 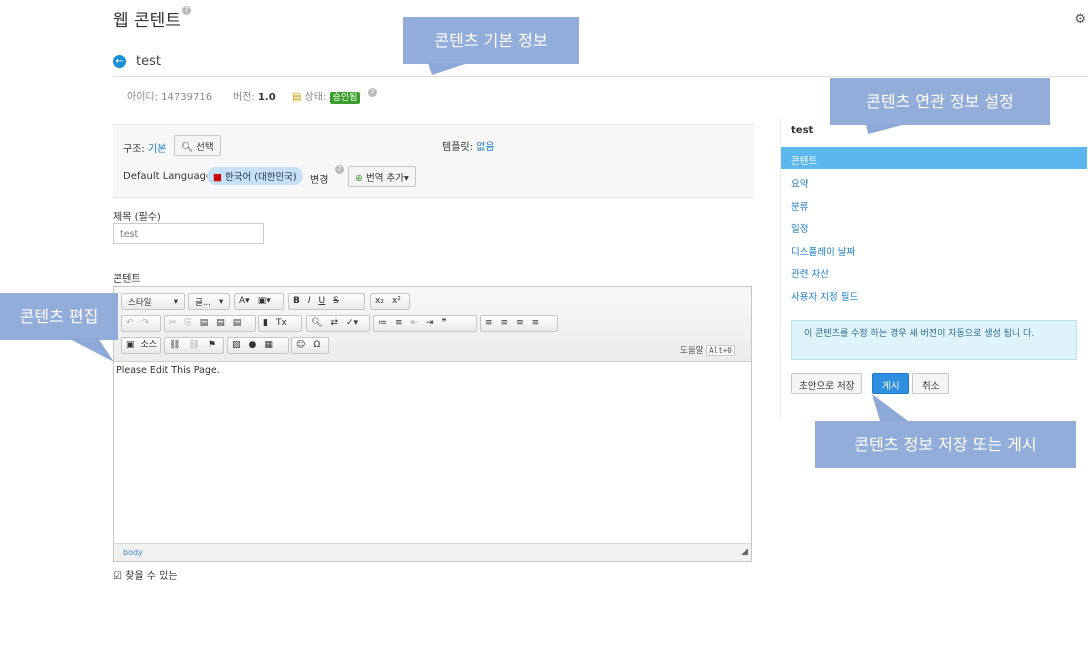 I want to click on callout-save-publish: 콘텐츠 정보 저장 또는 게시, so click(x=945, y=444).